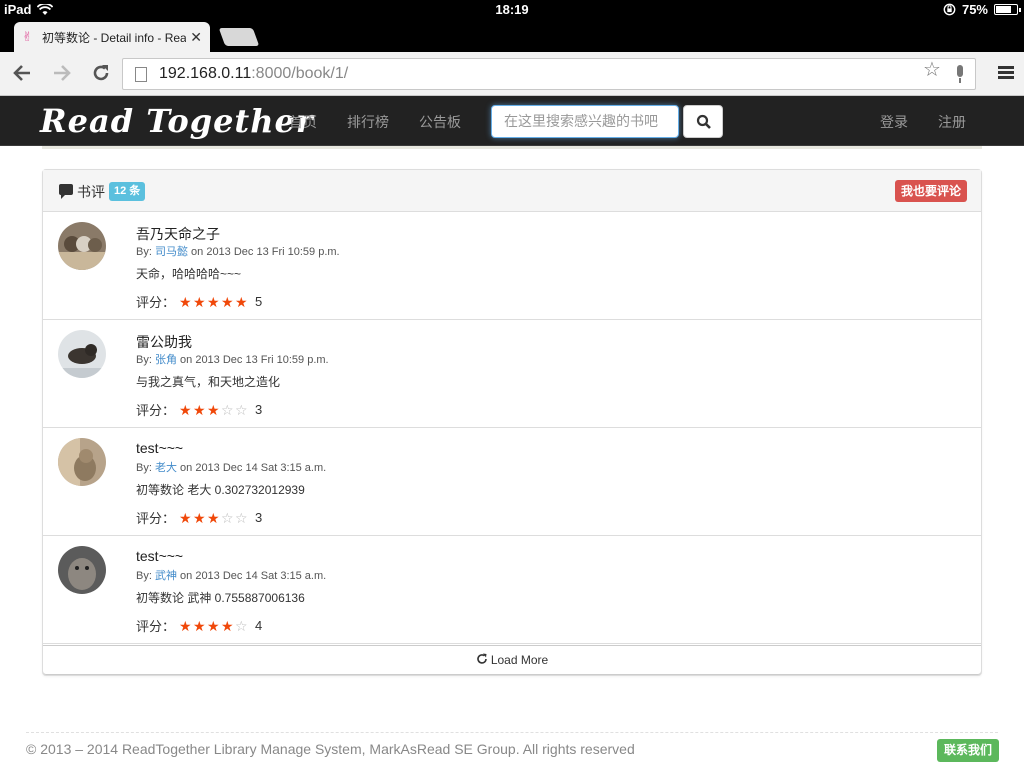  I want to click on reviews-panel-heading: 书评 12 条 我也要评论, so click(512, 191).